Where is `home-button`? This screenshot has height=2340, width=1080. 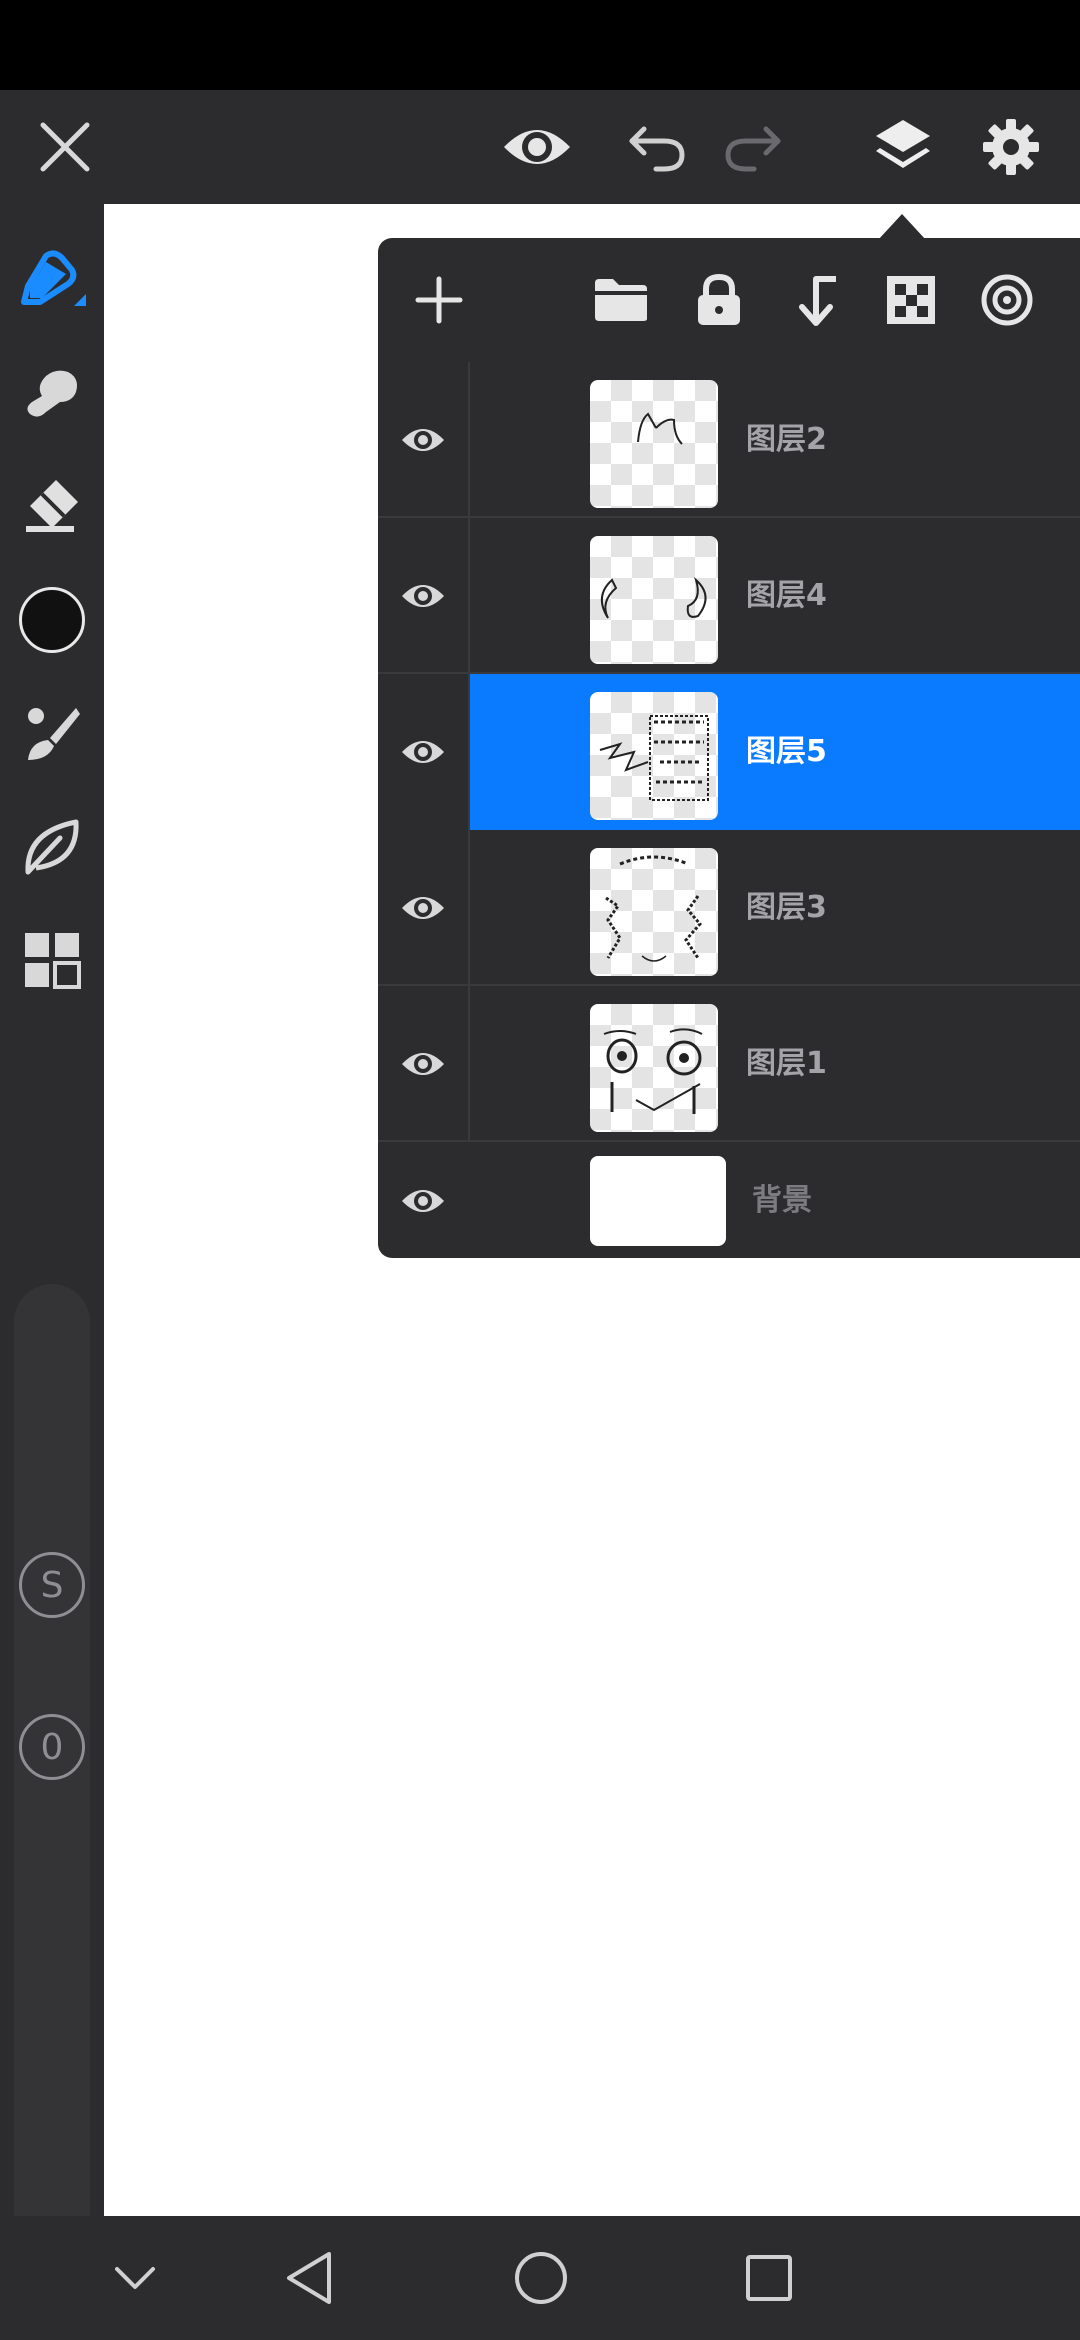
home-button is located at coordinates (541, 2278).